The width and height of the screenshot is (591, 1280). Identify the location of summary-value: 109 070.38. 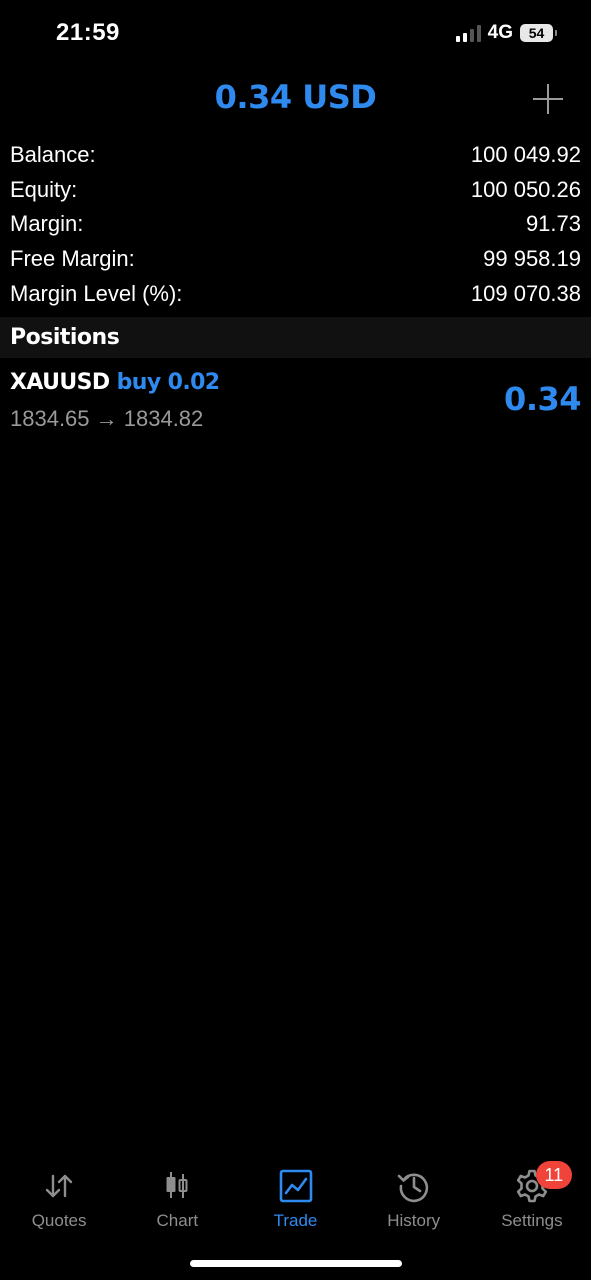
(525, 293).